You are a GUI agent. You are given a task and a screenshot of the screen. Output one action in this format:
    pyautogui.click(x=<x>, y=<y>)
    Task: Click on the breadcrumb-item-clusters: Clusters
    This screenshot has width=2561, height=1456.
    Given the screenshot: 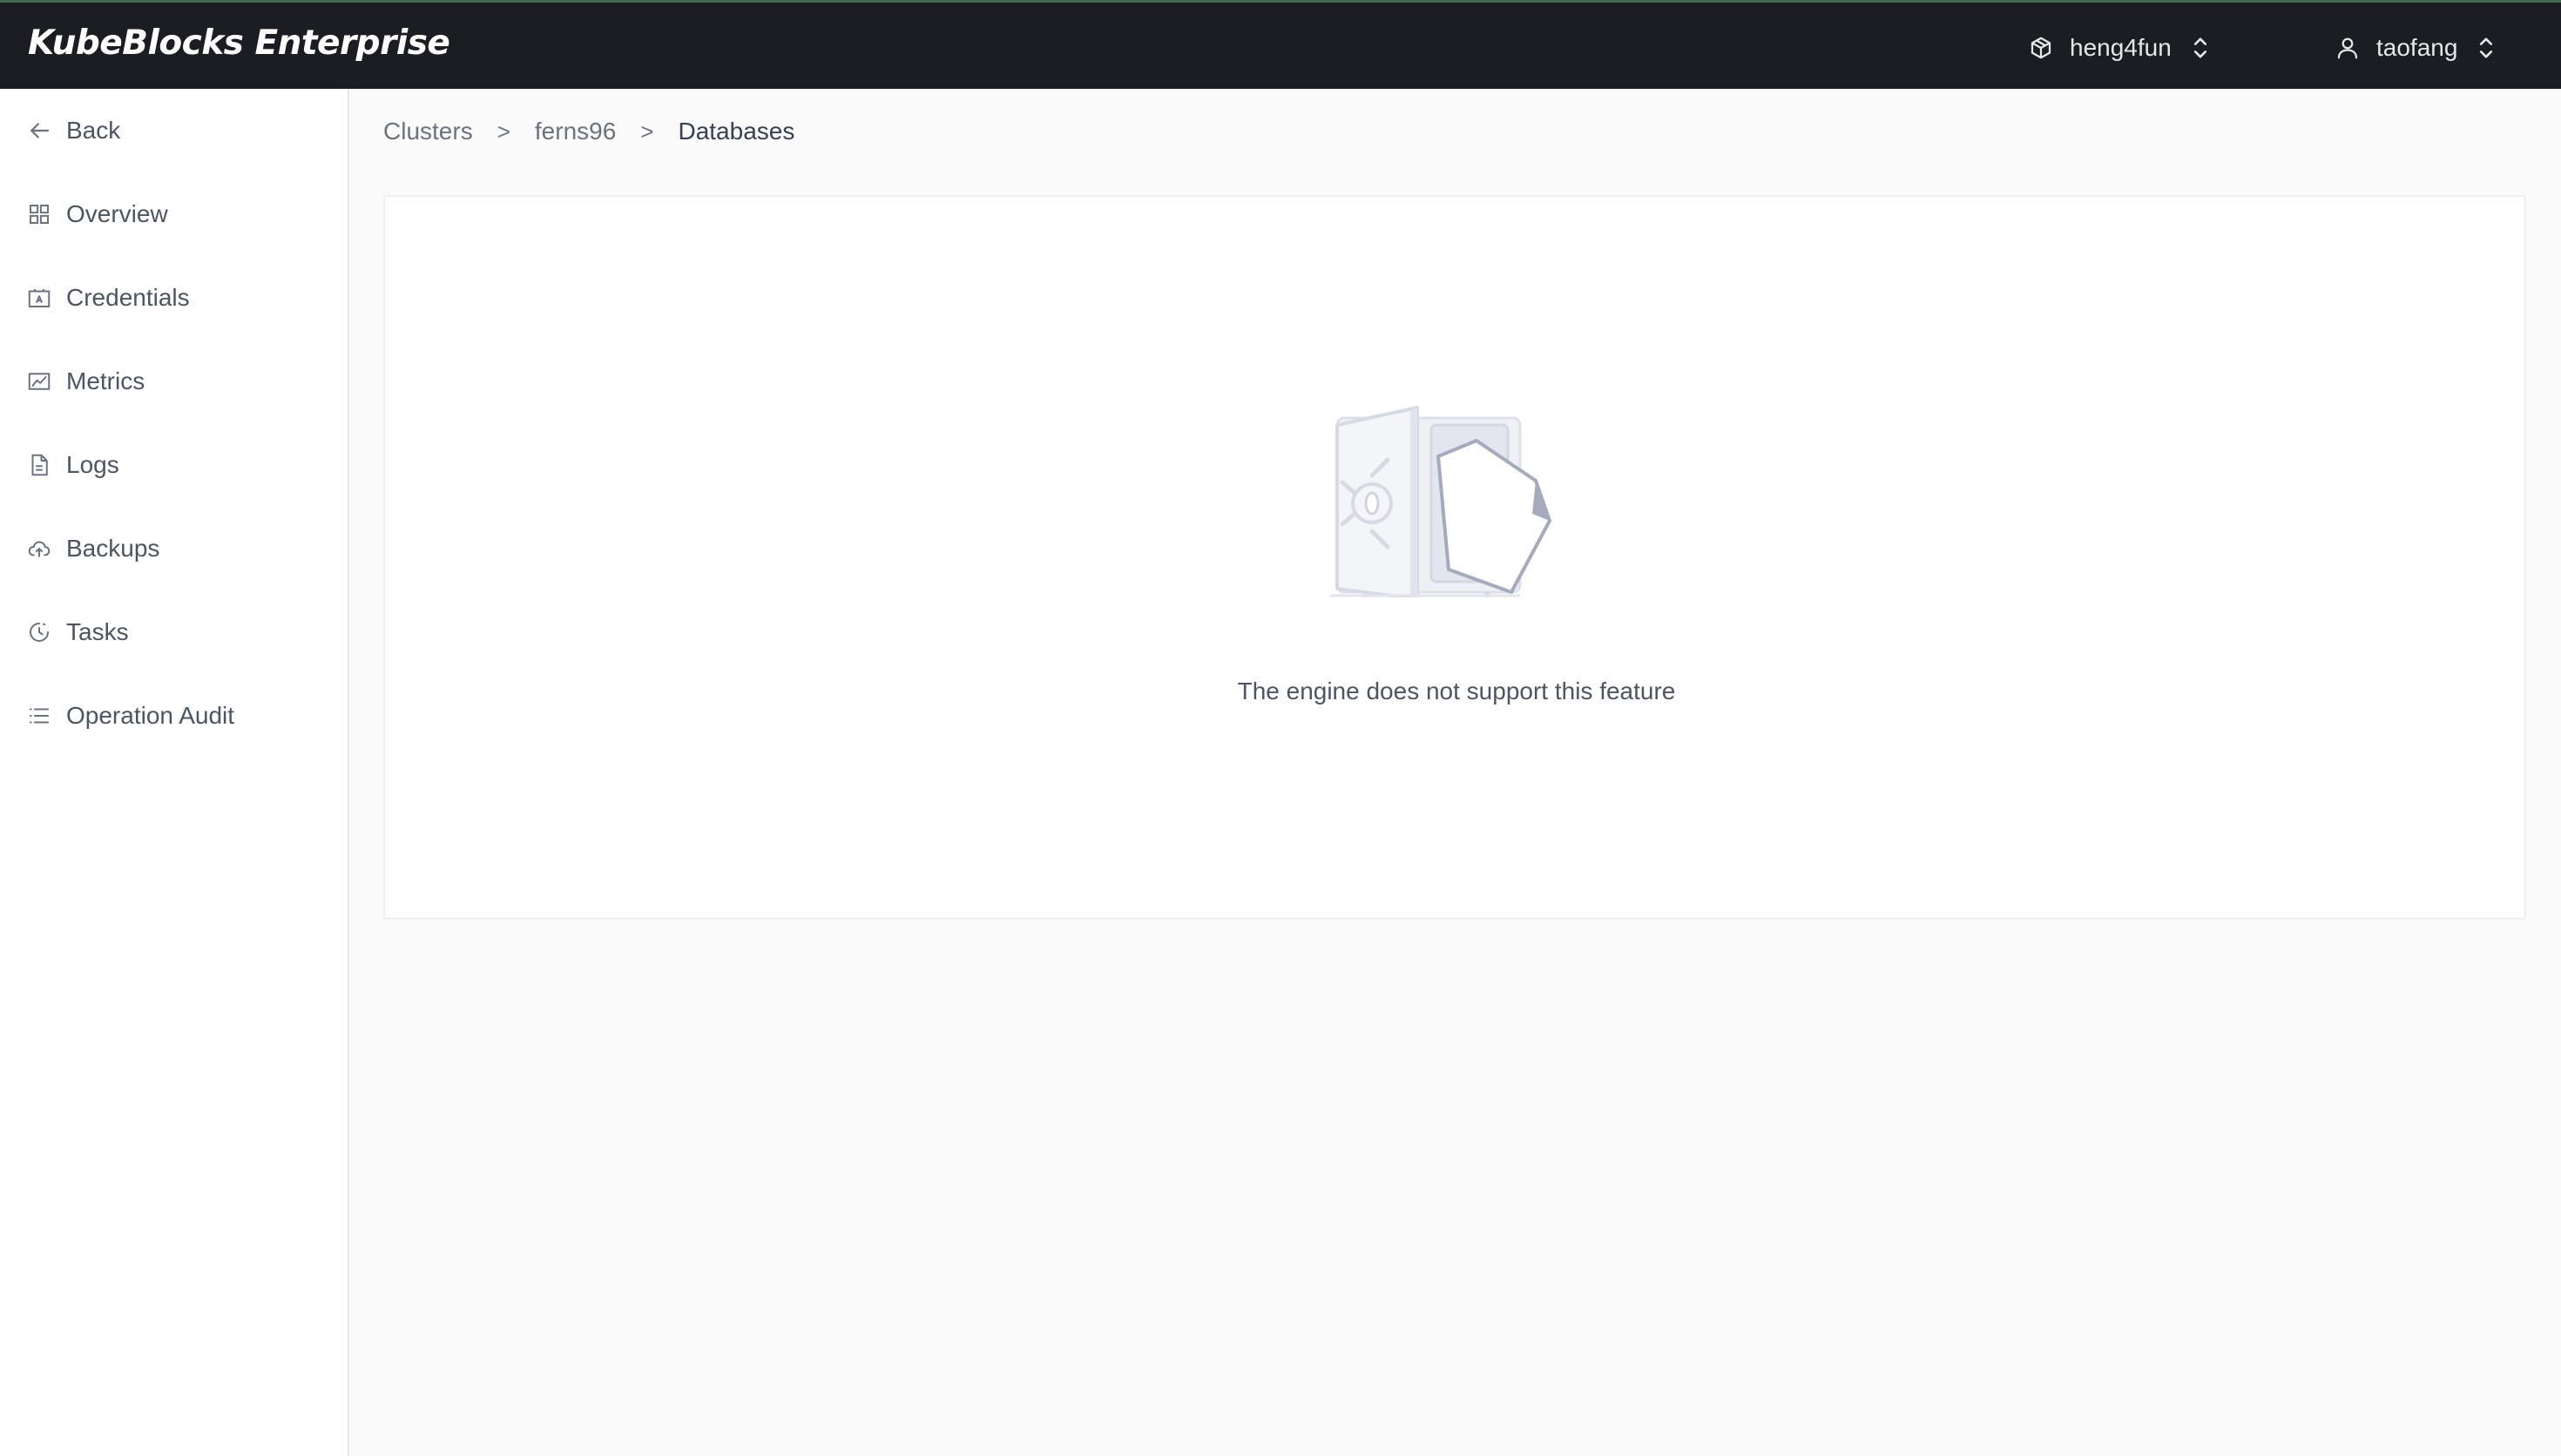 What is the action you would take?
    pyautogui.click(x=428, y=131)
    